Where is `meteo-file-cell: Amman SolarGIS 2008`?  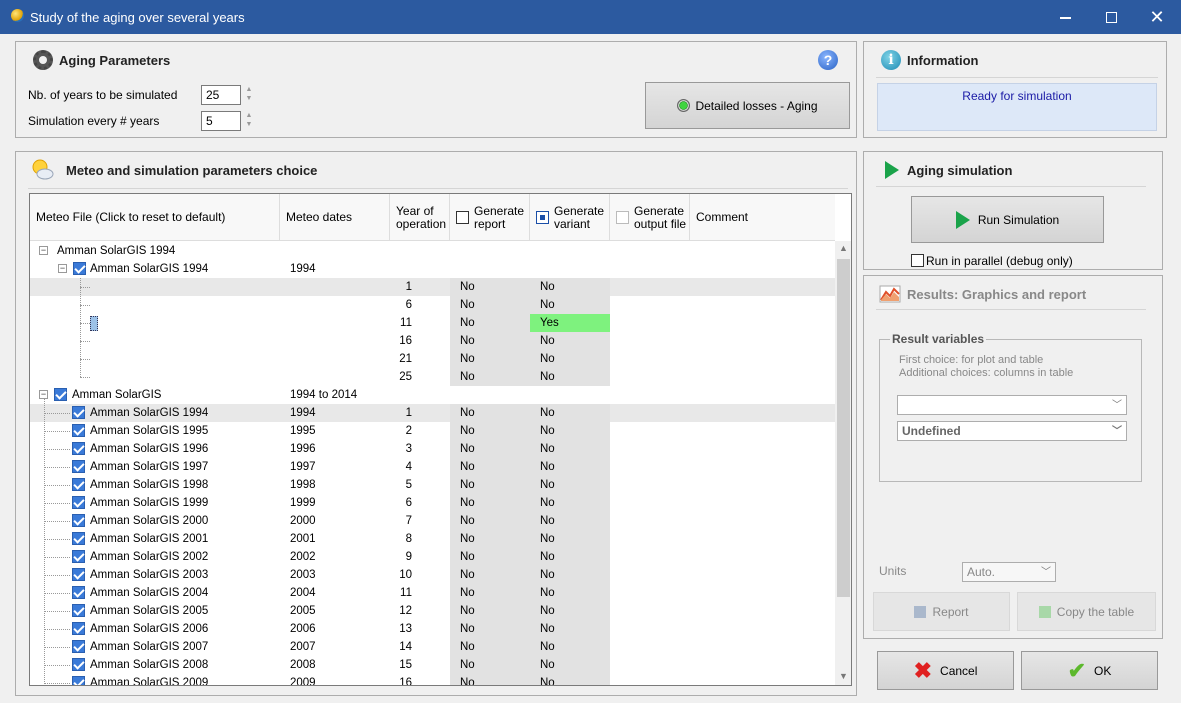 meteo-file-cell: Amman SolarGIS 2008 is located at coordinates (149, 665).